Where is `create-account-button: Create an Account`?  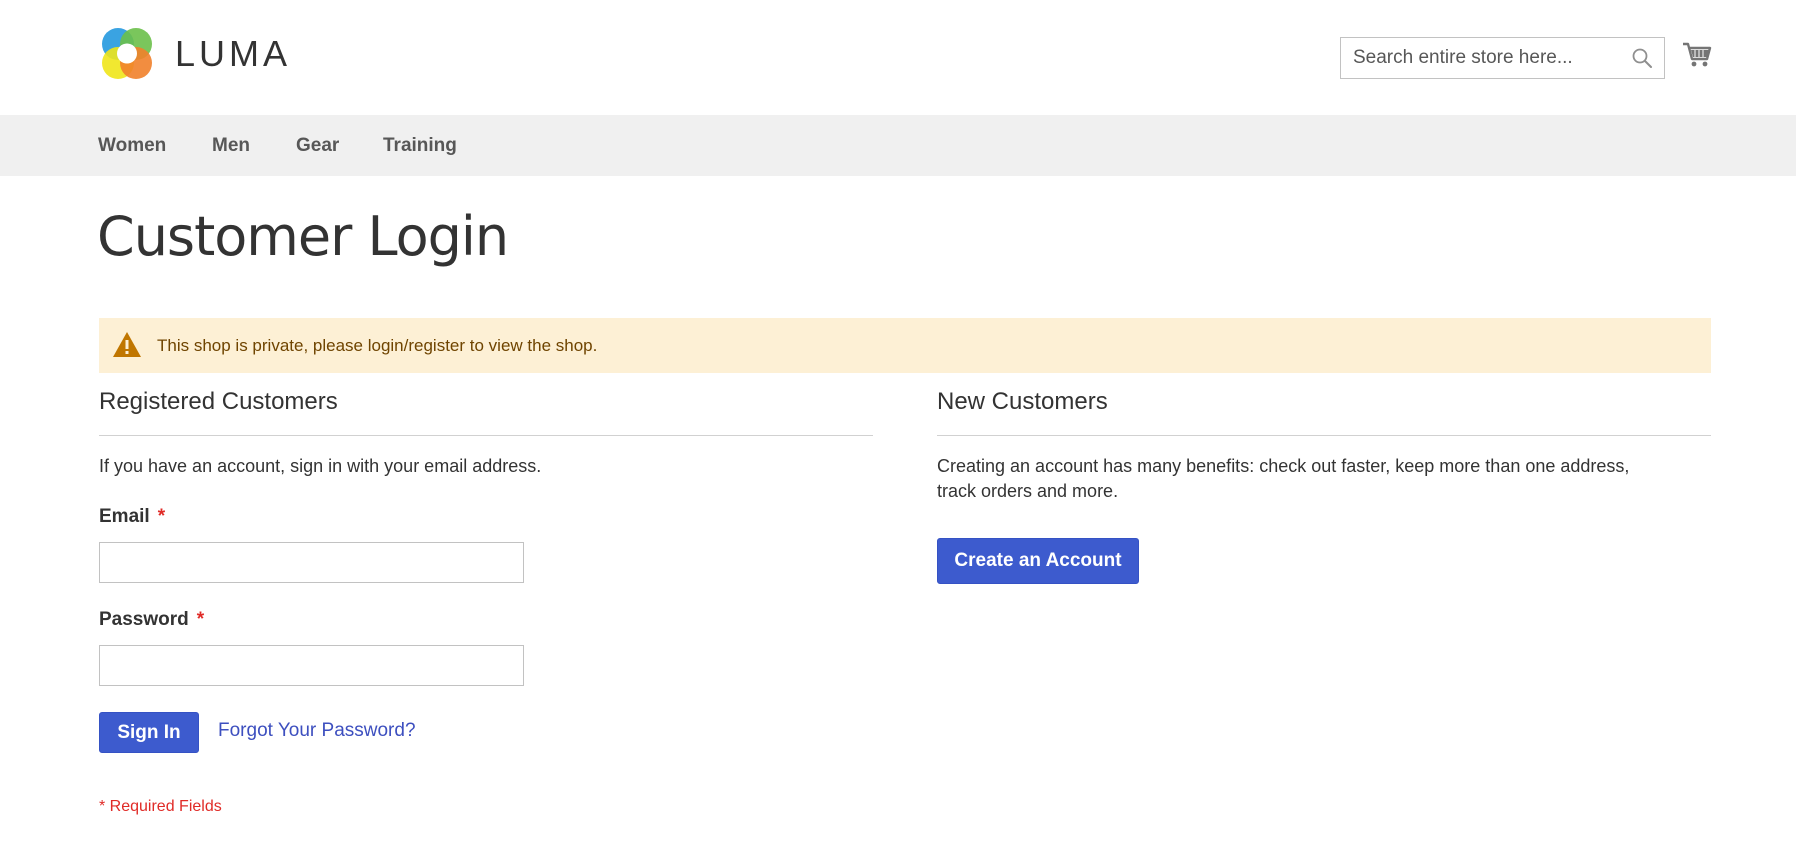 create-account-button: Create an Account is located at coordinates (1038, 561).